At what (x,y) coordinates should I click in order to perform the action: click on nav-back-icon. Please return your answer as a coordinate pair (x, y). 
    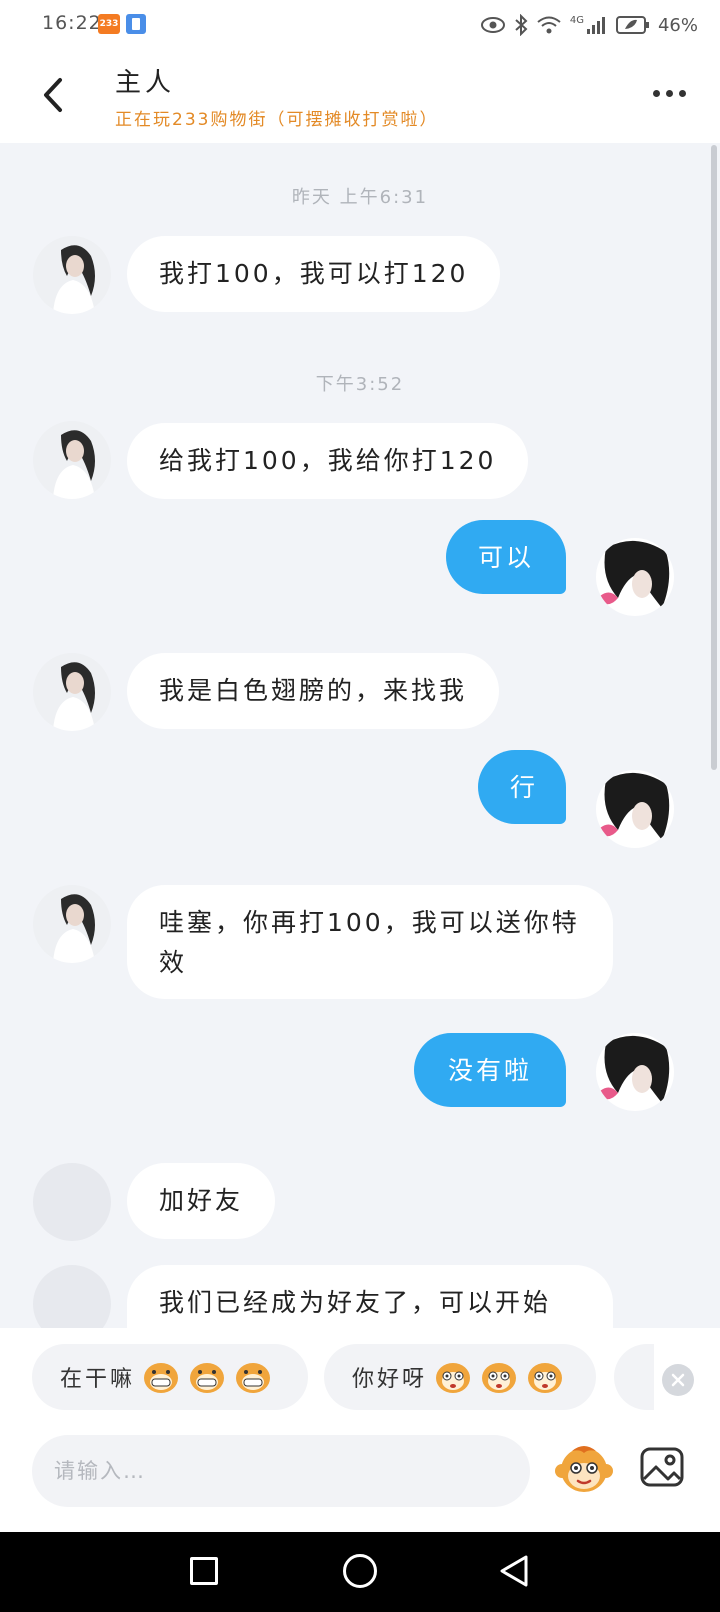
    Looking at the image, I should click on (514, 1571).